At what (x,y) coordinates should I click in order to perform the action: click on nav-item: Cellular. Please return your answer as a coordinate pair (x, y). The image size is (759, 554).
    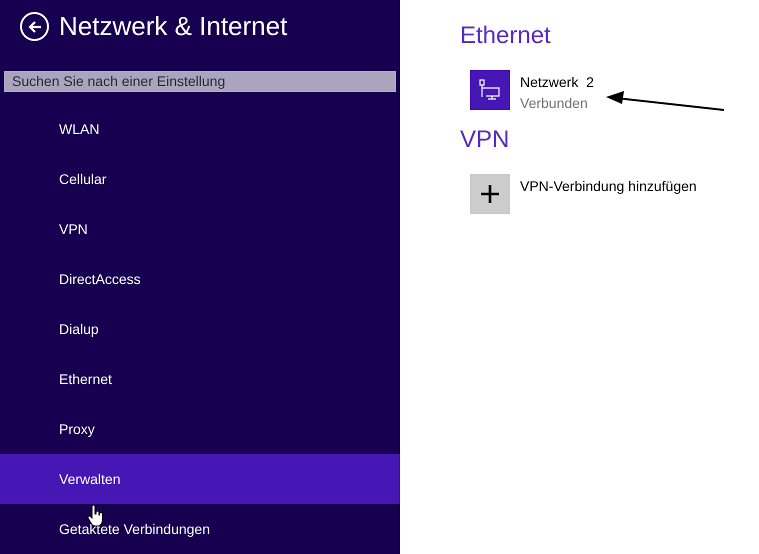
    Looking at the image, I should click on (200, 179).